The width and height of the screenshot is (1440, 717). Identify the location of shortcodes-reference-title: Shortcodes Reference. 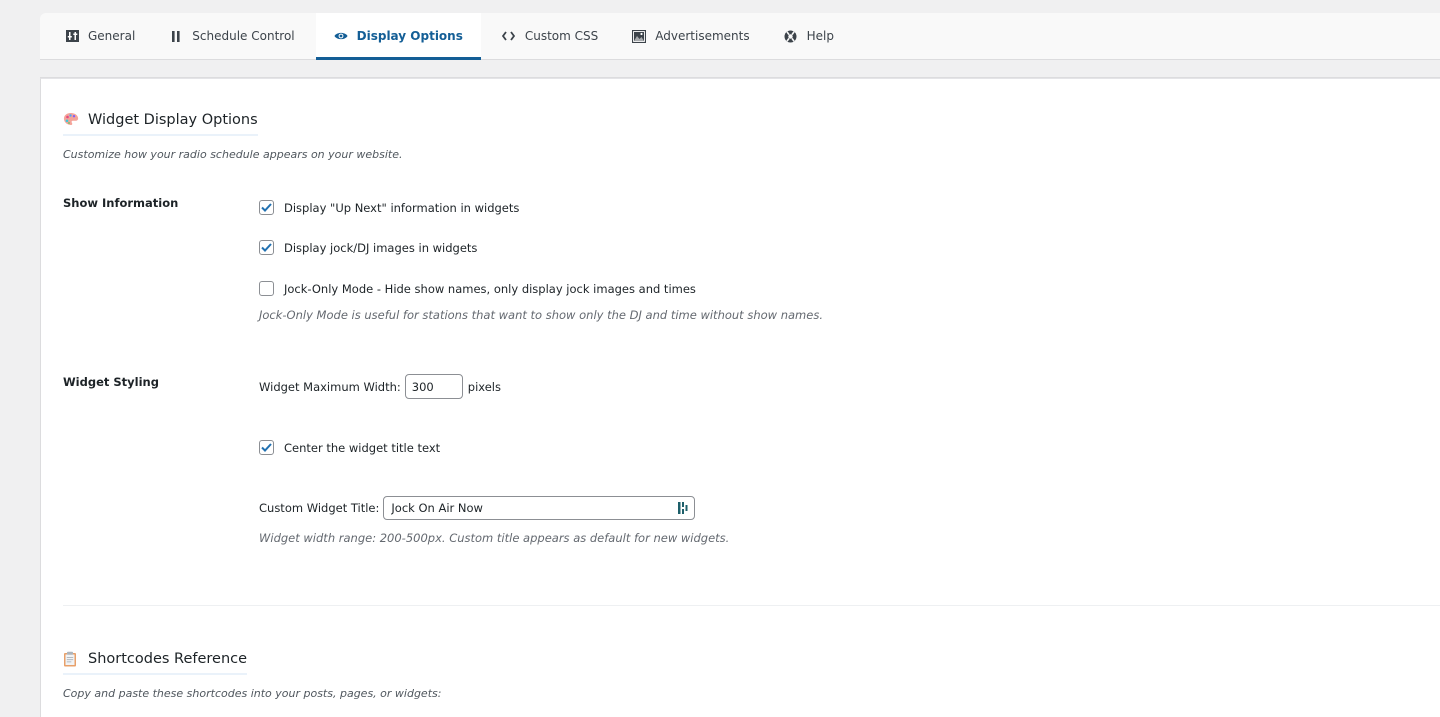
(168, 659).